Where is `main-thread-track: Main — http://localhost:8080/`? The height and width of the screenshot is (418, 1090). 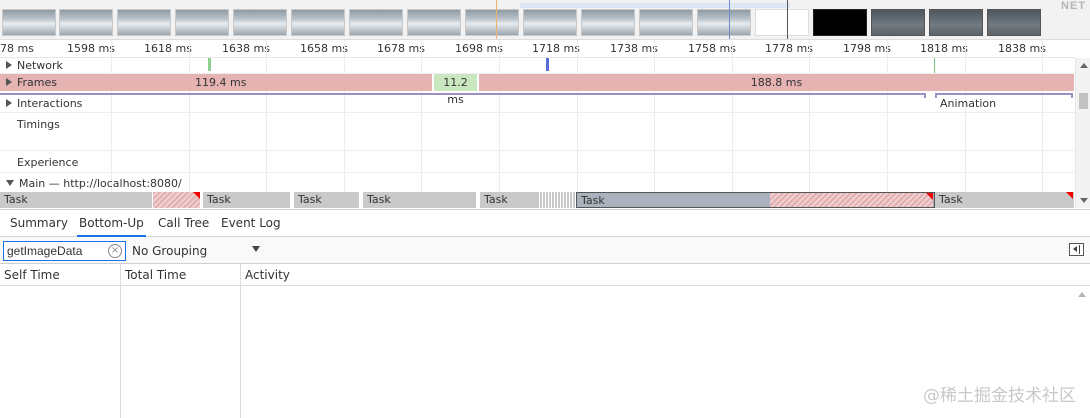
main-thread-track: Main — http://localhost:8080/ is located at coordinates (537, 182).